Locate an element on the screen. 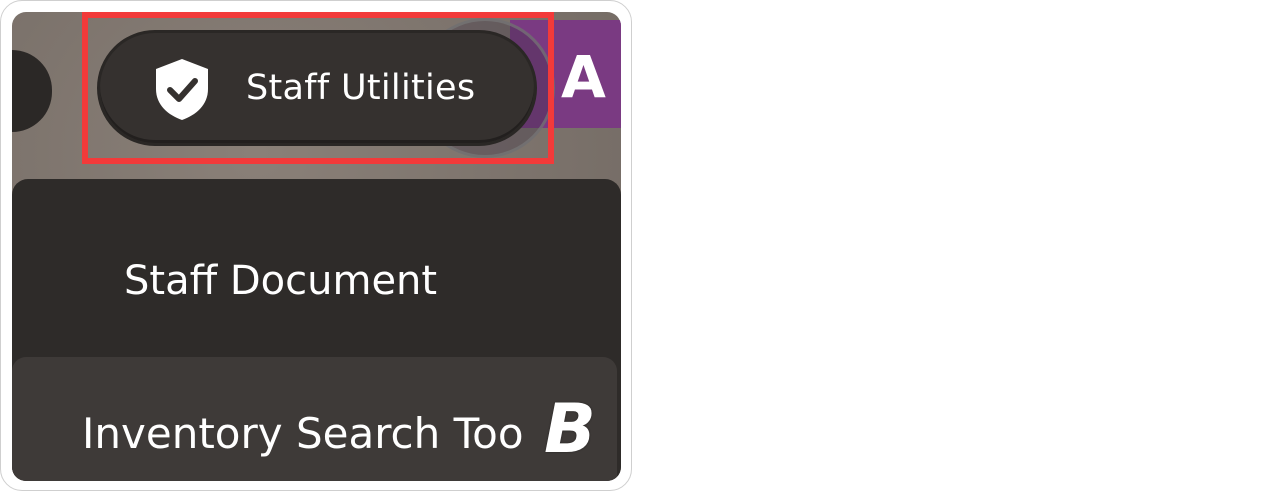  menu-item-label: Staff Document is located at coordinates (281, 281).